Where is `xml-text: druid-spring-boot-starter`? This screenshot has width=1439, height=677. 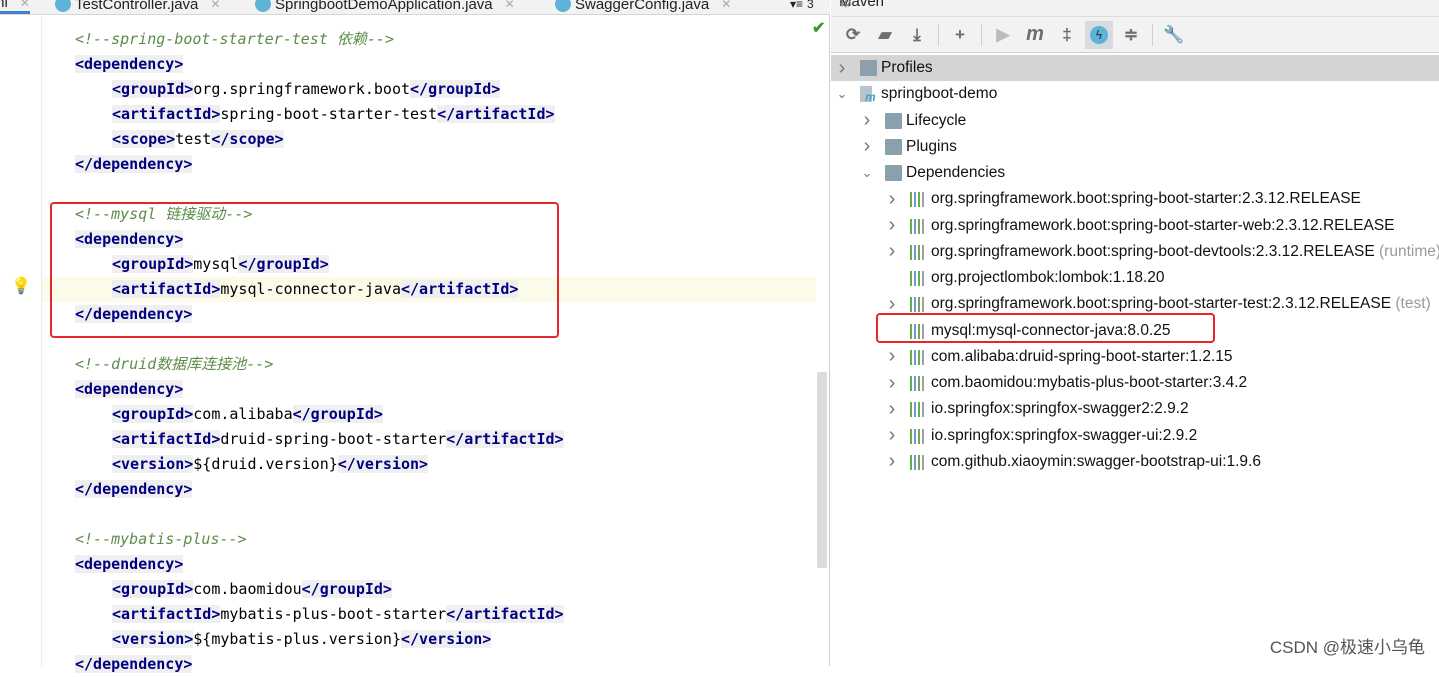 xml-text: druid-spring-boot-starter is located at coordinates (333, 439).